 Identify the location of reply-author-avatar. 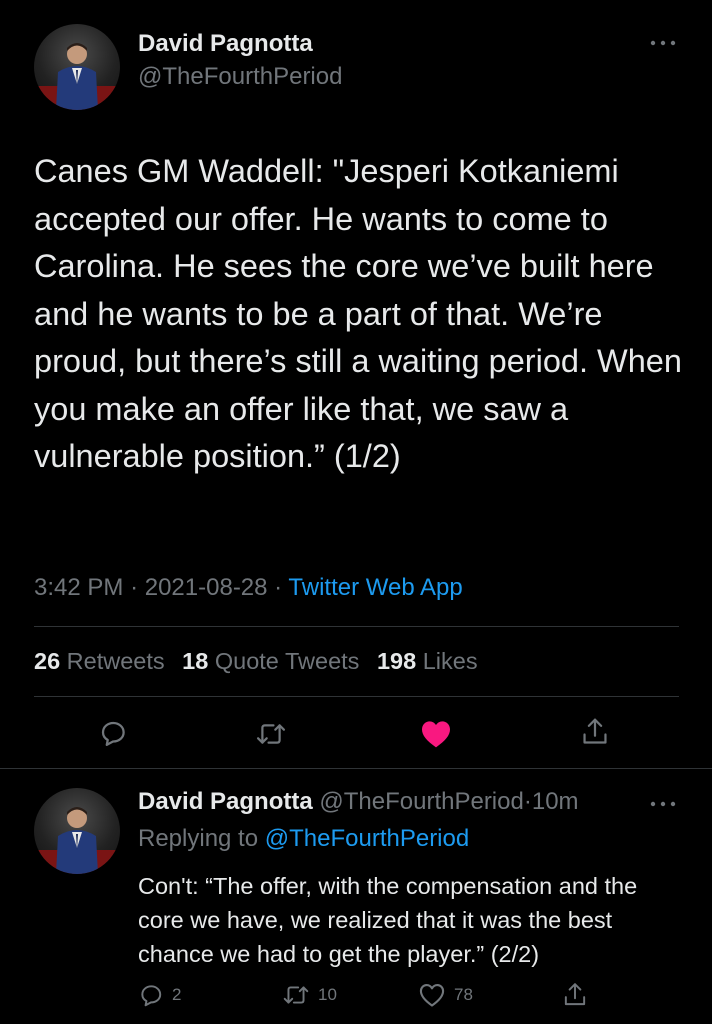
(77, 831).